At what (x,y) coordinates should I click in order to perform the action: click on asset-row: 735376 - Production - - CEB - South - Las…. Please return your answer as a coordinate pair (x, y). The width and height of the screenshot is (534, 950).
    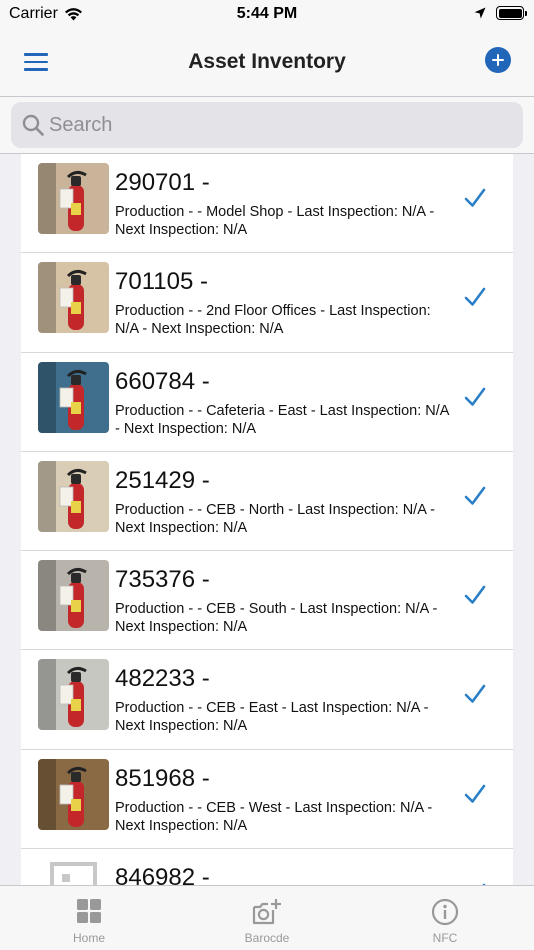
    Looking at the image, I should click on (267, 601).